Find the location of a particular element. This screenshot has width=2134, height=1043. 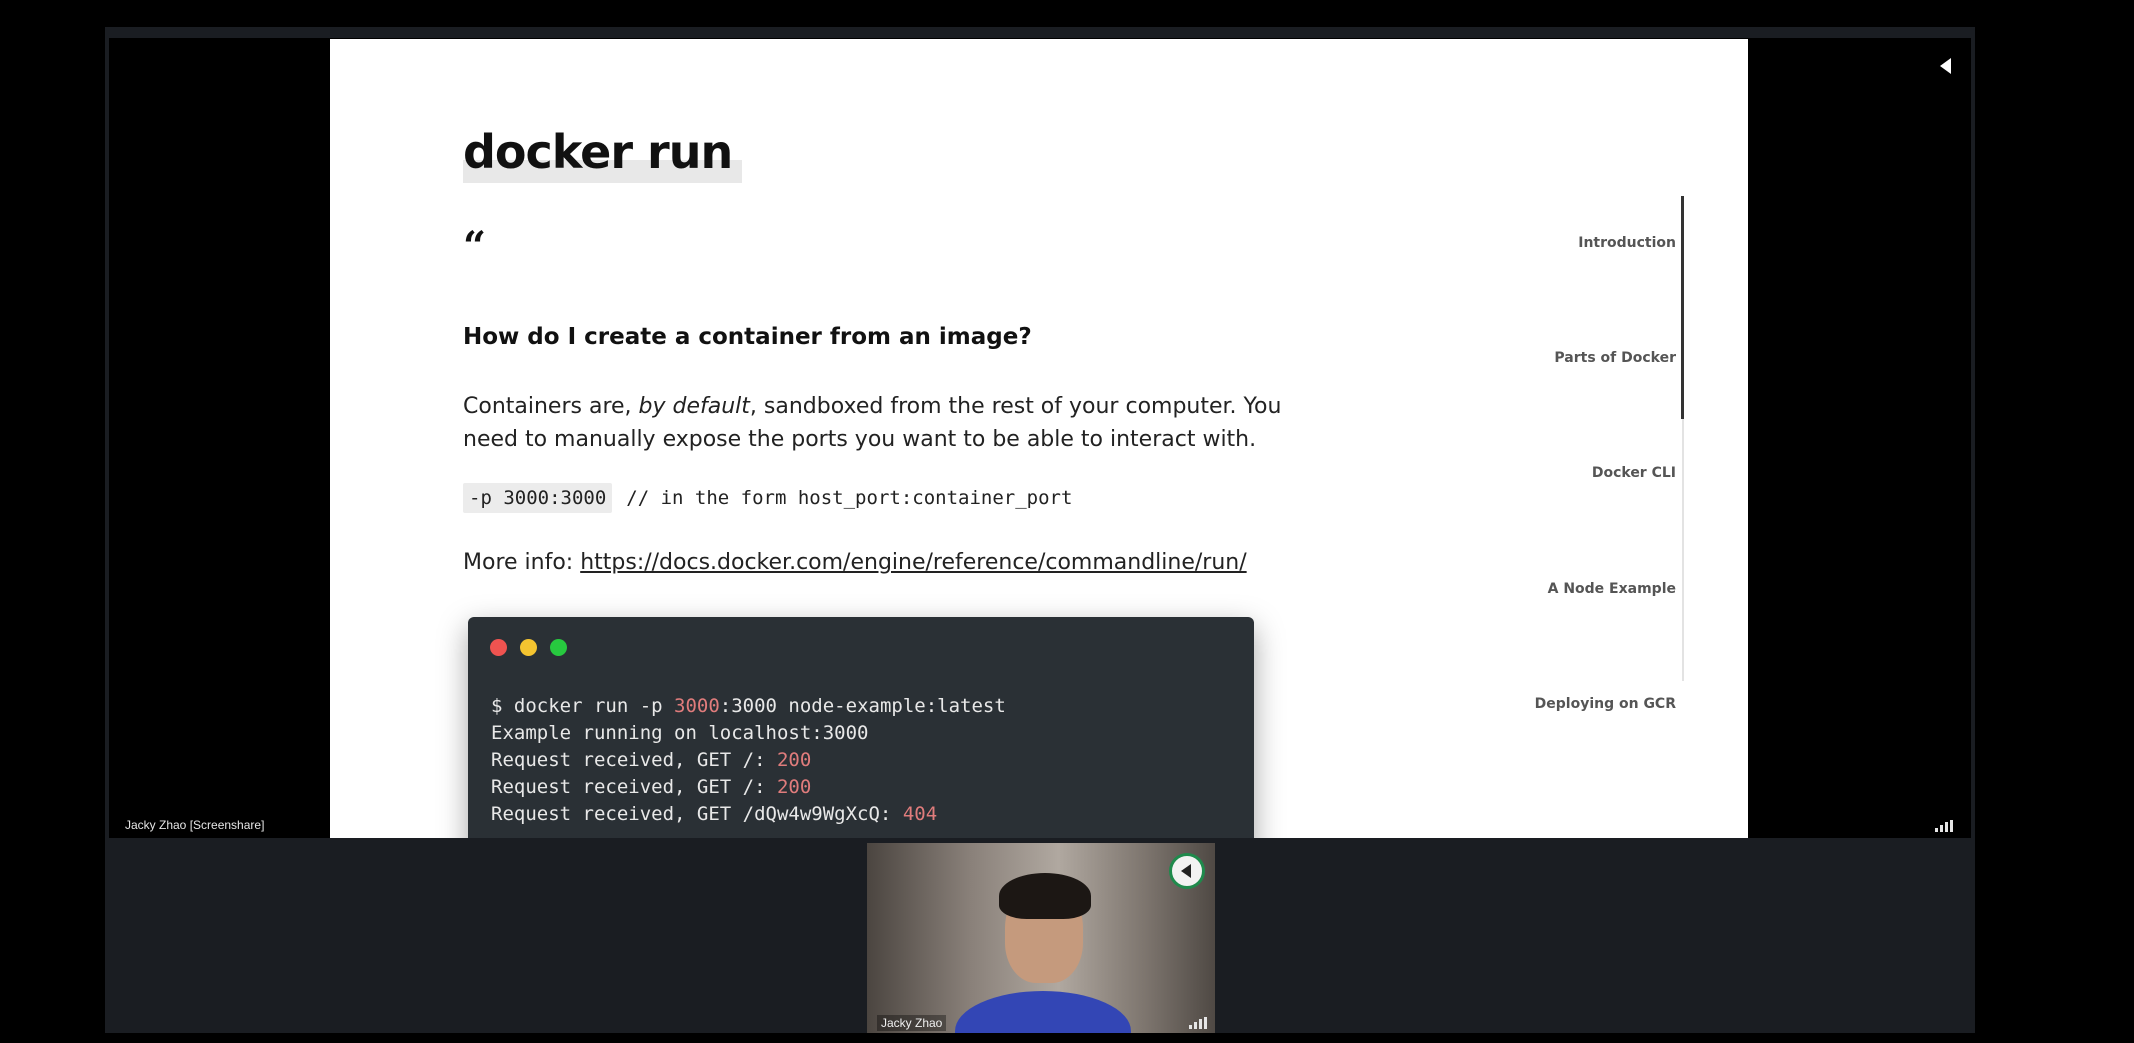

toc-item-introduction: Introduction is located at coordinates (1627, 243).